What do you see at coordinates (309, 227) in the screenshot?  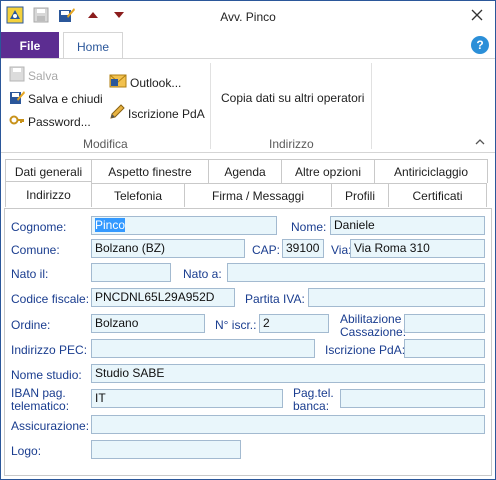 I see `nome-label: Nome:` at bounding box center [309, 227].